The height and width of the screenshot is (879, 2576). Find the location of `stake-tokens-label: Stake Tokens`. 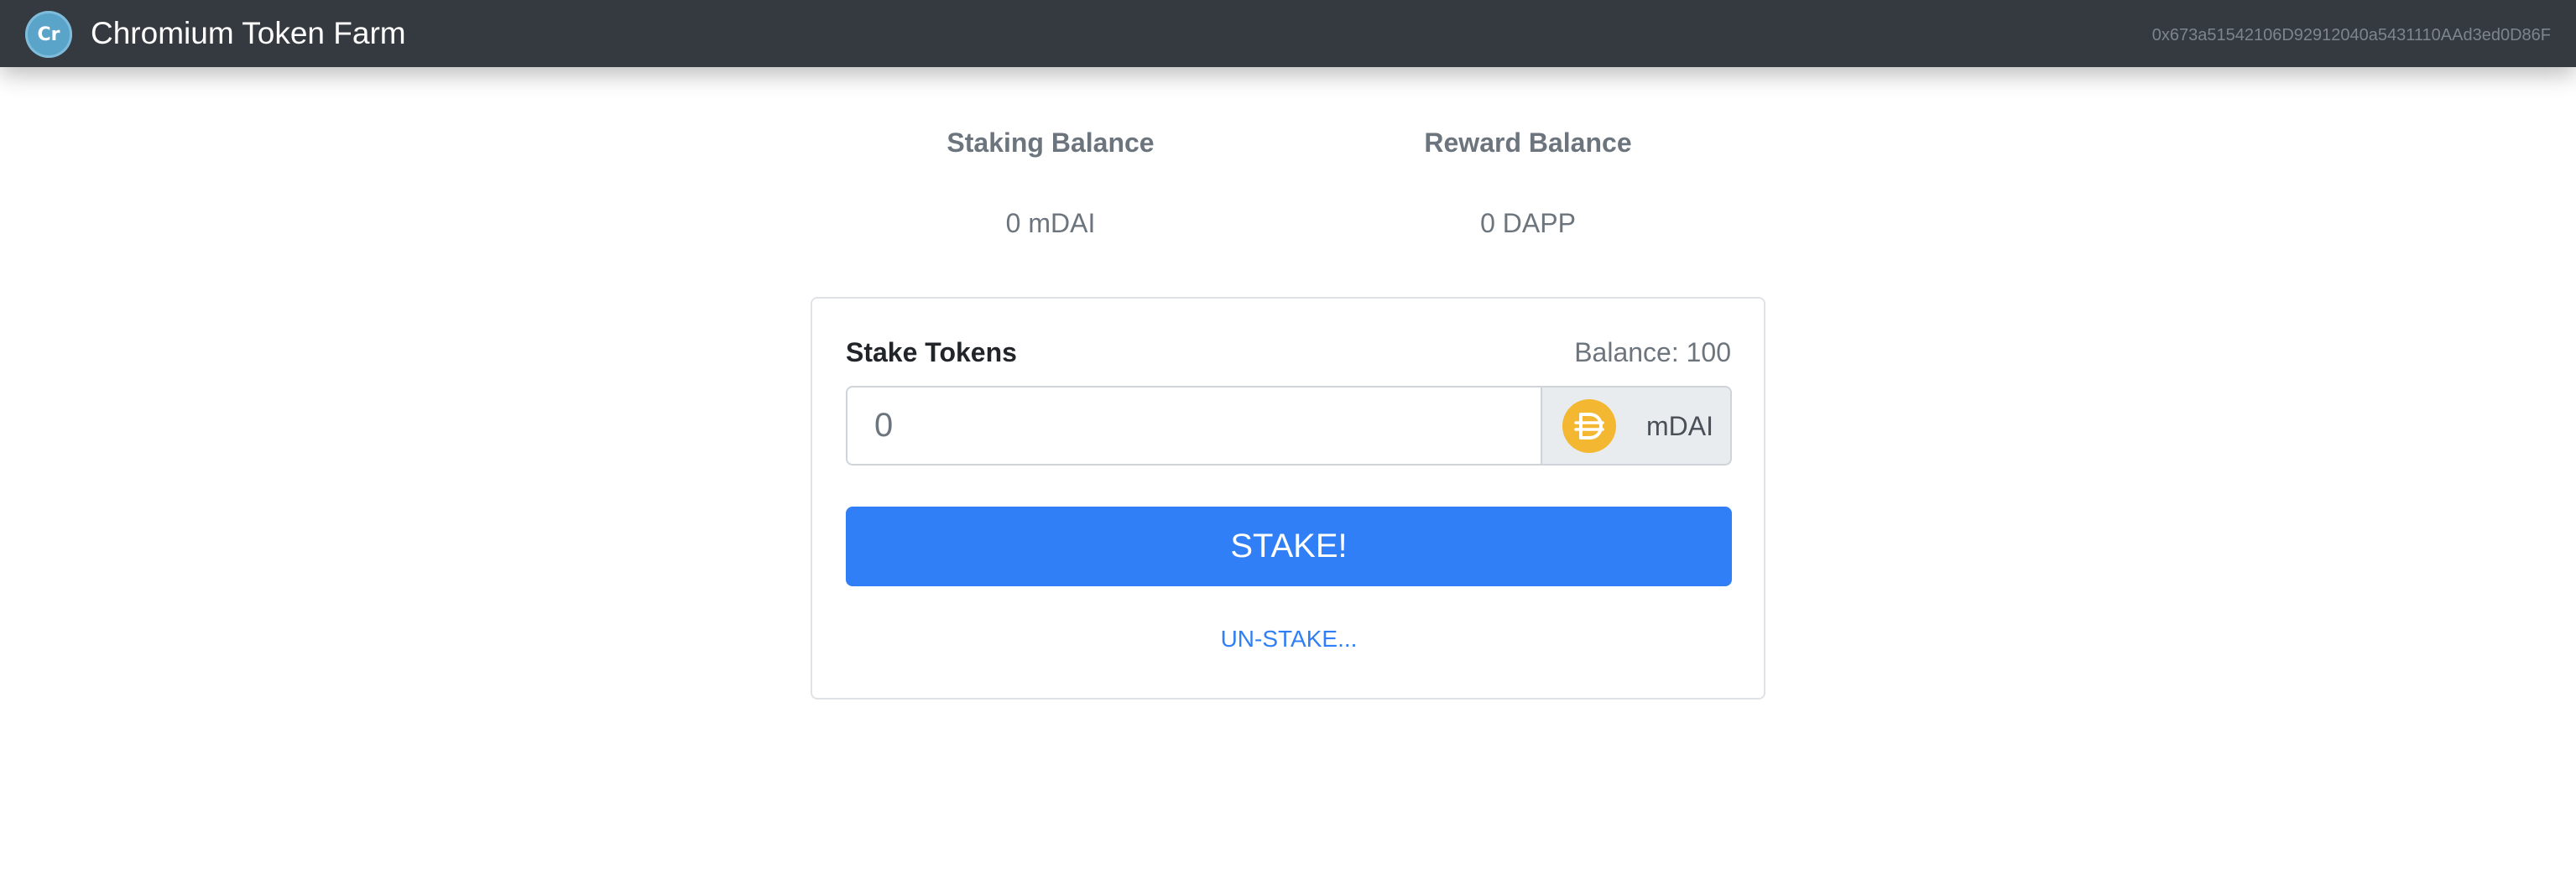

stake-tokens-label: Stake Tokens is located at coordinates (931, 352).